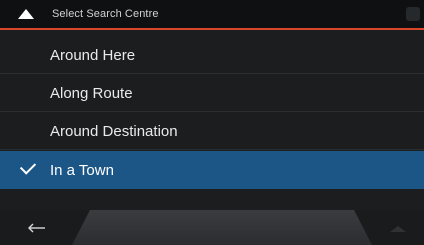 The image size is (424, 245). Describe the element at coordinates (222, 227) in the screenshot. I see `bottom-tab-panel` at that location.